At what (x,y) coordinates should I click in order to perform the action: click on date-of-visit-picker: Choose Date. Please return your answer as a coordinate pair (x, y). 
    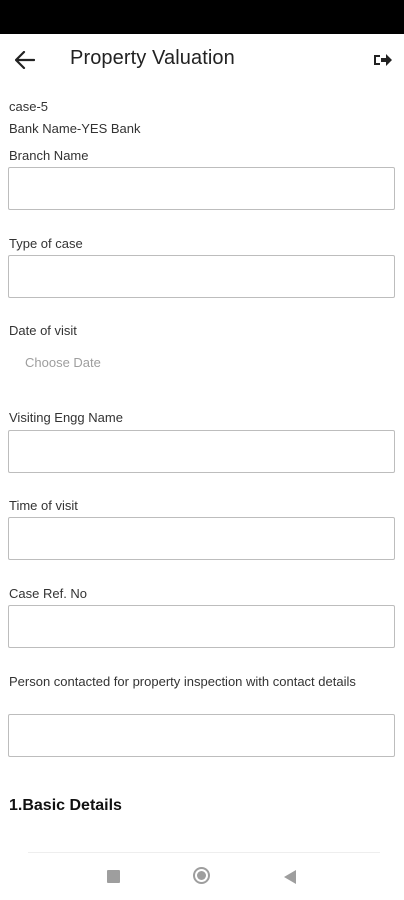
    Looking at the image, I should click on (63, 362).